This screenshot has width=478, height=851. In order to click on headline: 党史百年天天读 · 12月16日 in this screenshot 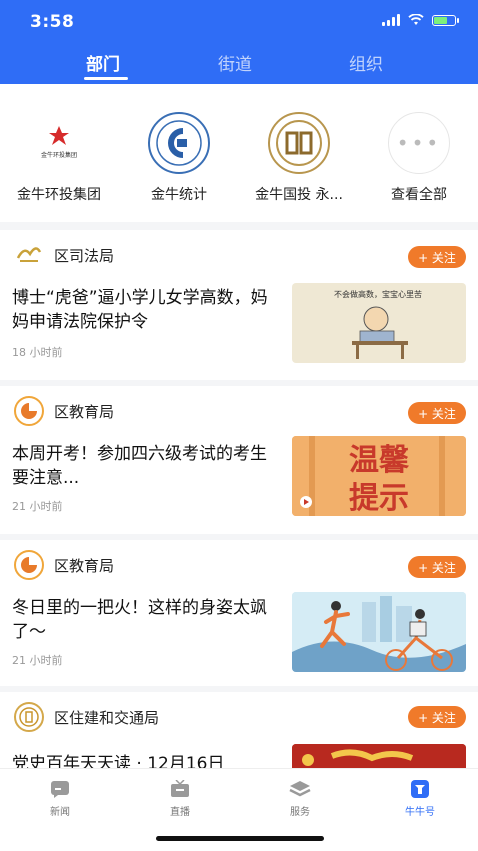, I will do `click(118, 761)`.